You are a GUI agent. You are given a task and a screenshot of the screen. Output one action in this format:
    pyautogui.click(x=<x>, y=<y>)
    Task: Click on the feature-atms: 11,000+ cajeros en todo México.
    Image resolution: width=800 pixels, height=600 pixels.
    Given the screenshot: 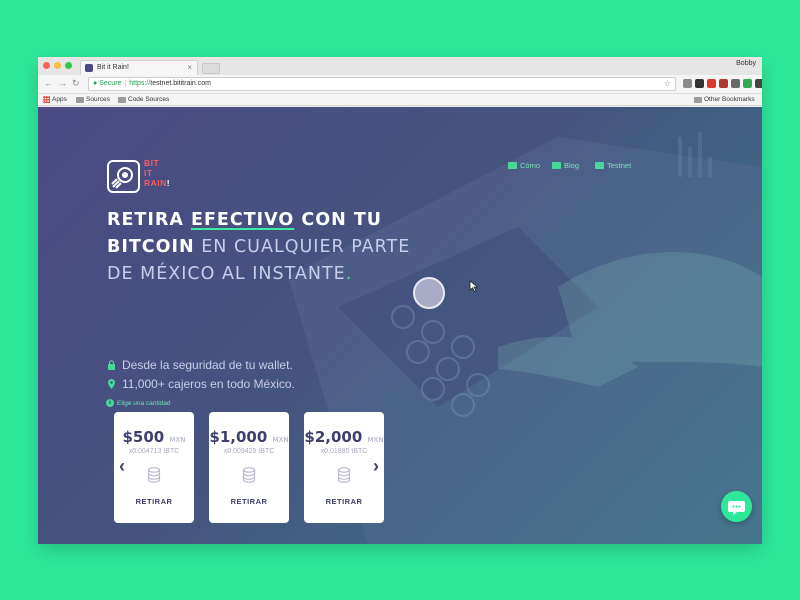 What is the action you would take?
    pyautogui.click(x=201, y=384)
    